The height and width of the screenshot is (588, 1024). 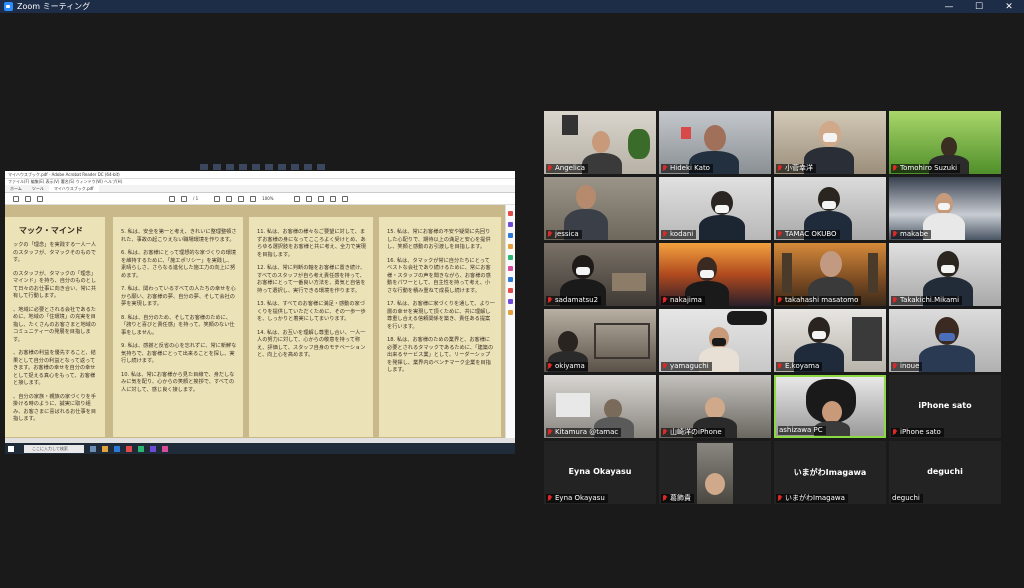 I want to click on participant-tile: inoue, so click(x=945, y=340).